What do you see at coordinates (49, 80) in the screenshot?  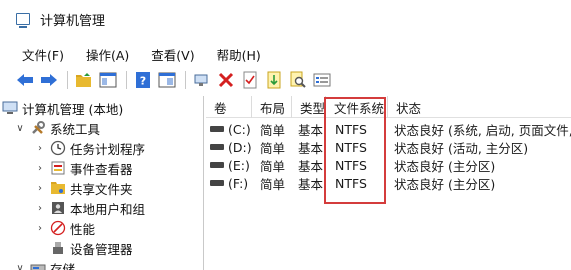 I see `forward-arrow-icon` at bounding box center [49, 80].